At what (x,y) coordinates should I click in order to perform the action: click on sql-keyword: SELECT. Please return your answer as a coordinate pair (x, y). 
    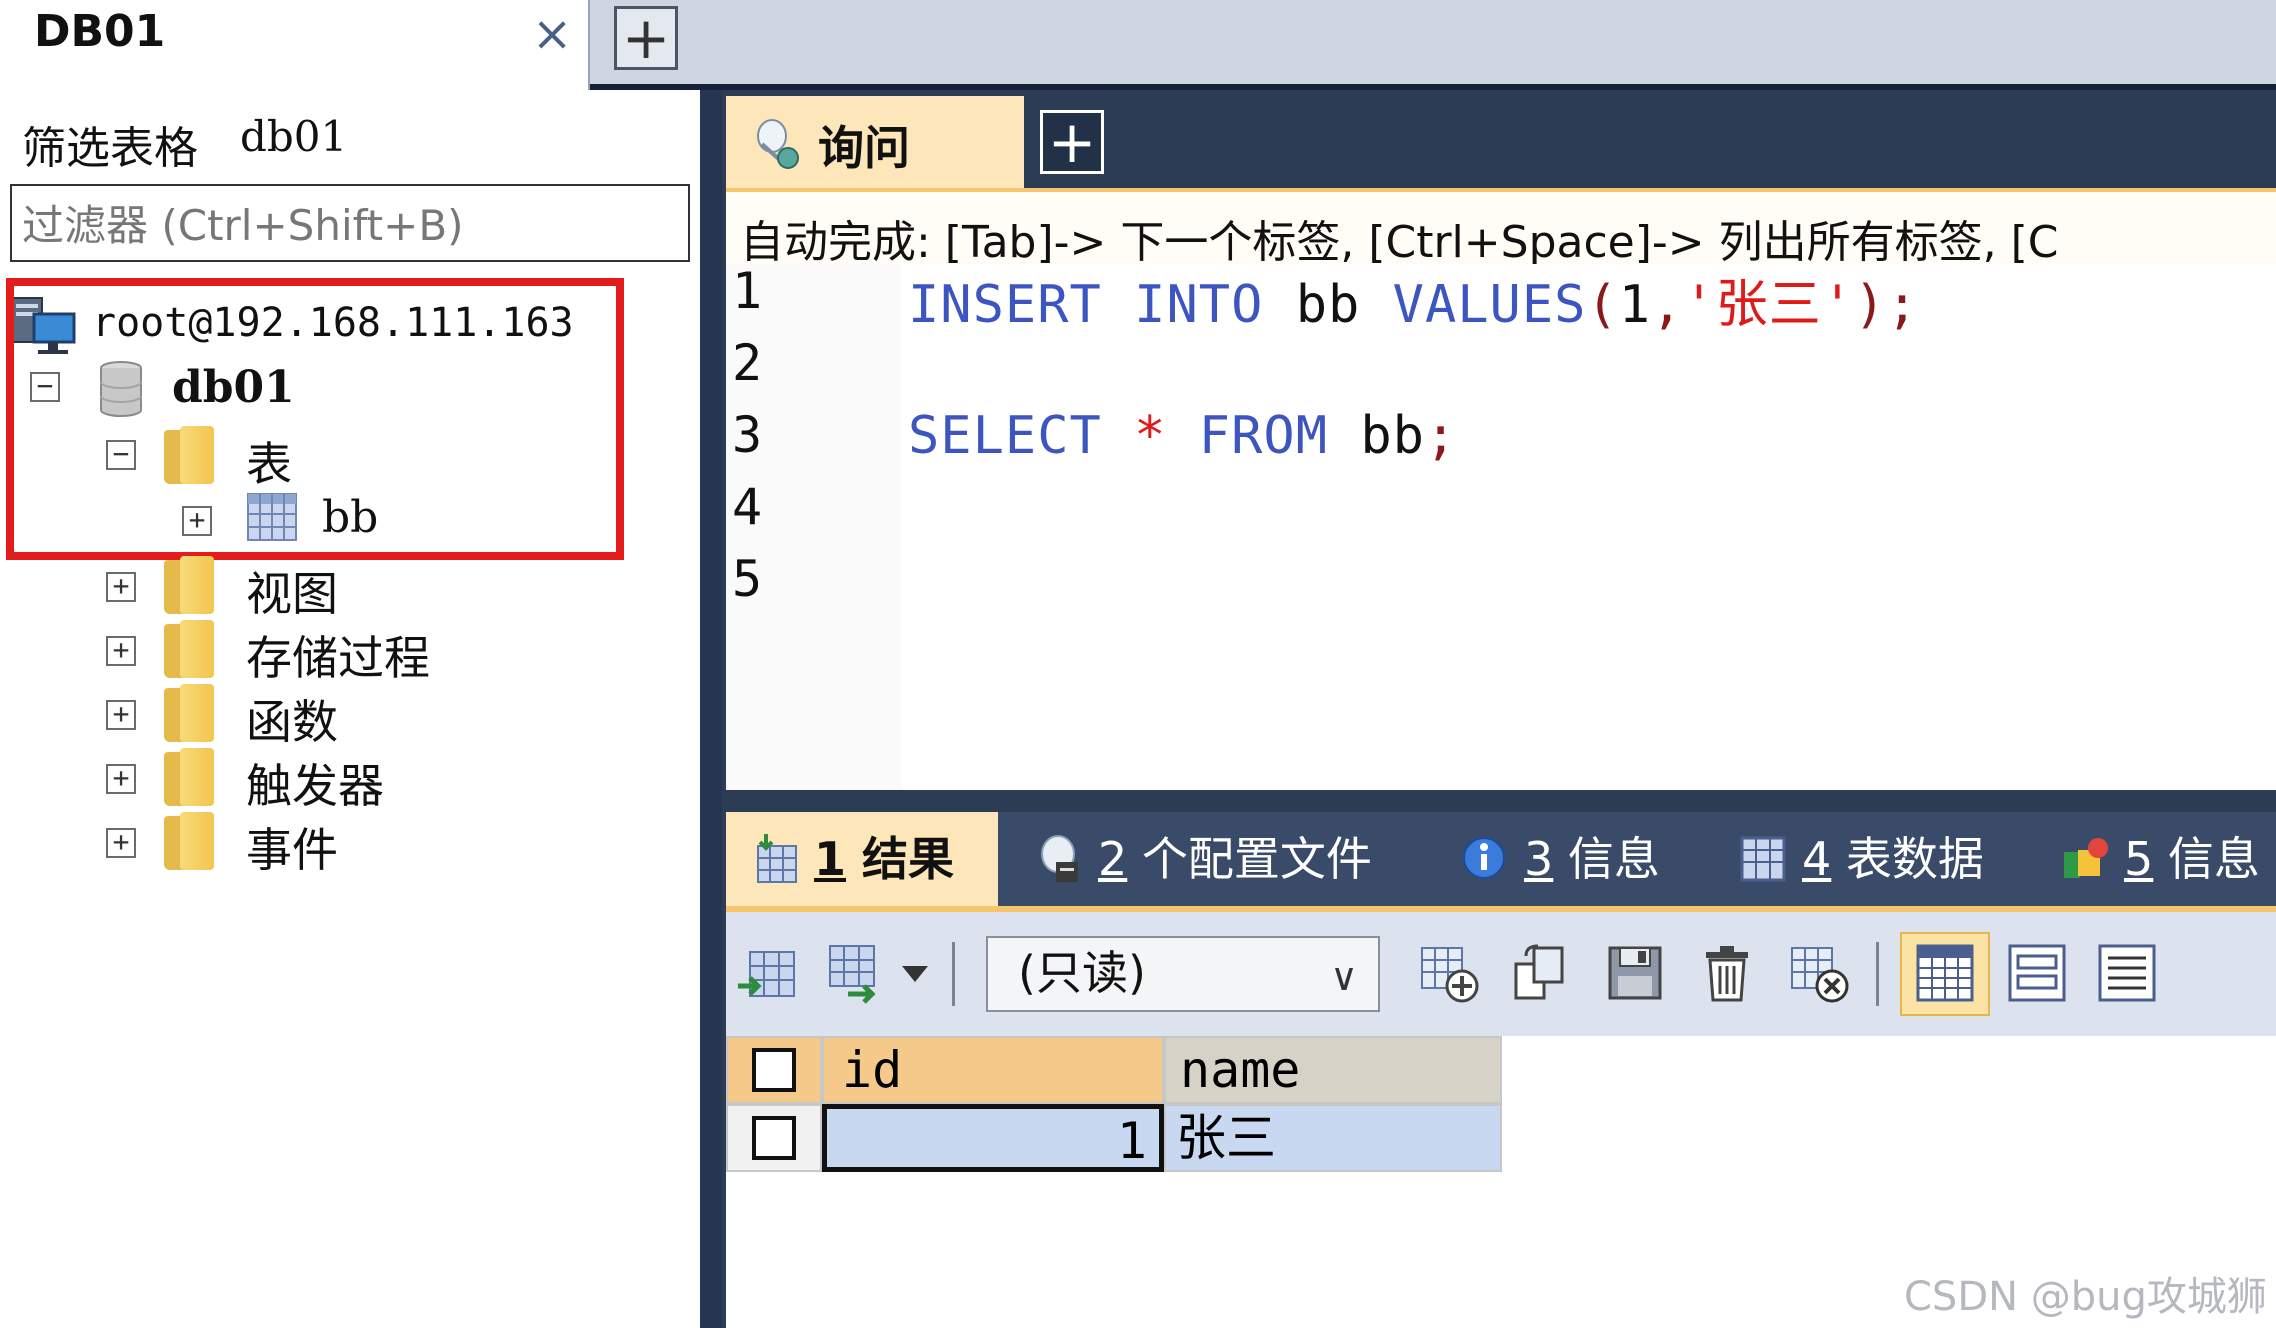
    Looking at the image, I should click on (1005, 436).